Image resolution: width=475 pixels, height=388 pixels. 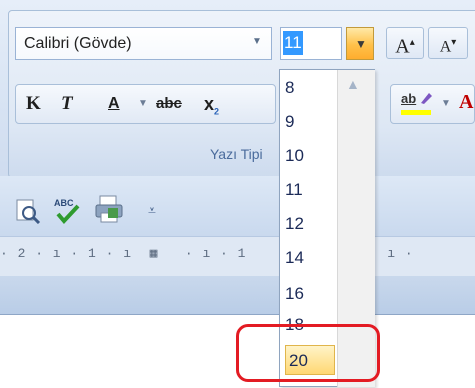 What do you see at coordinates (310, 88) in the screenshot?
I see `font-size-option-8: 8` at bounding box center [310, 88].